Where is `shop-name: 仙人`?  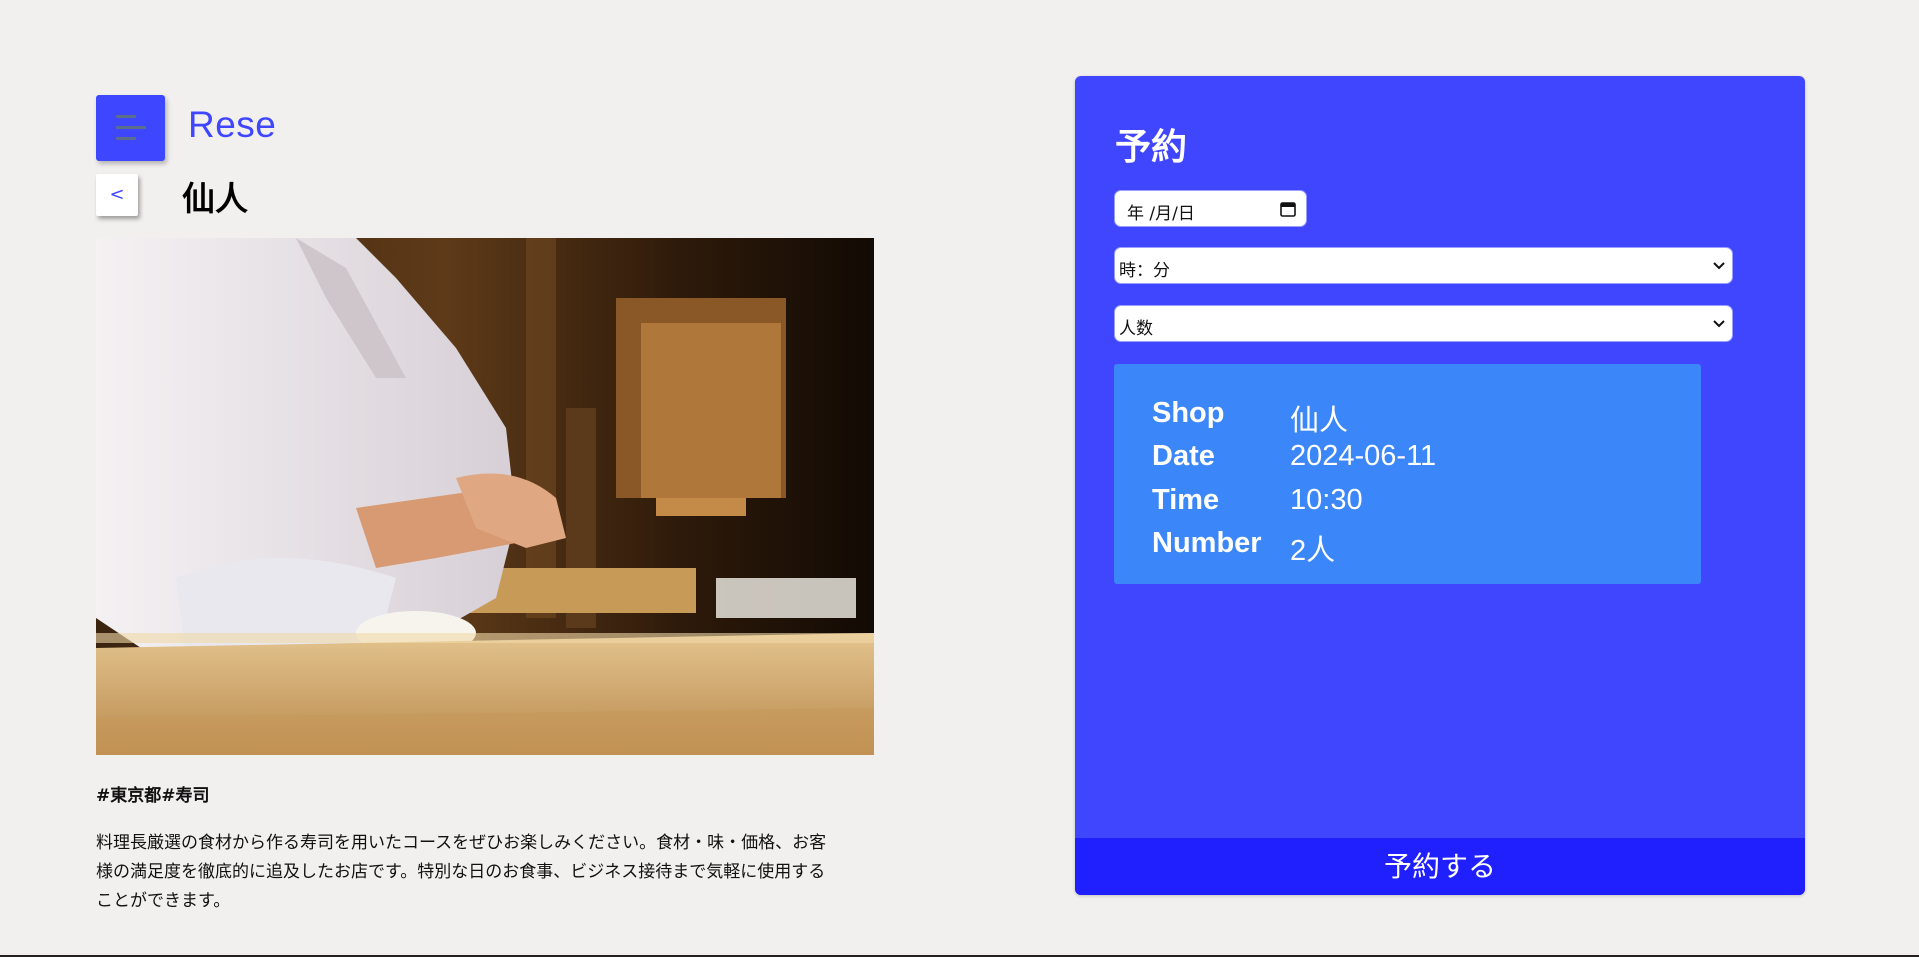 shop-name: 仙人 is located at coordinates (215, 198).